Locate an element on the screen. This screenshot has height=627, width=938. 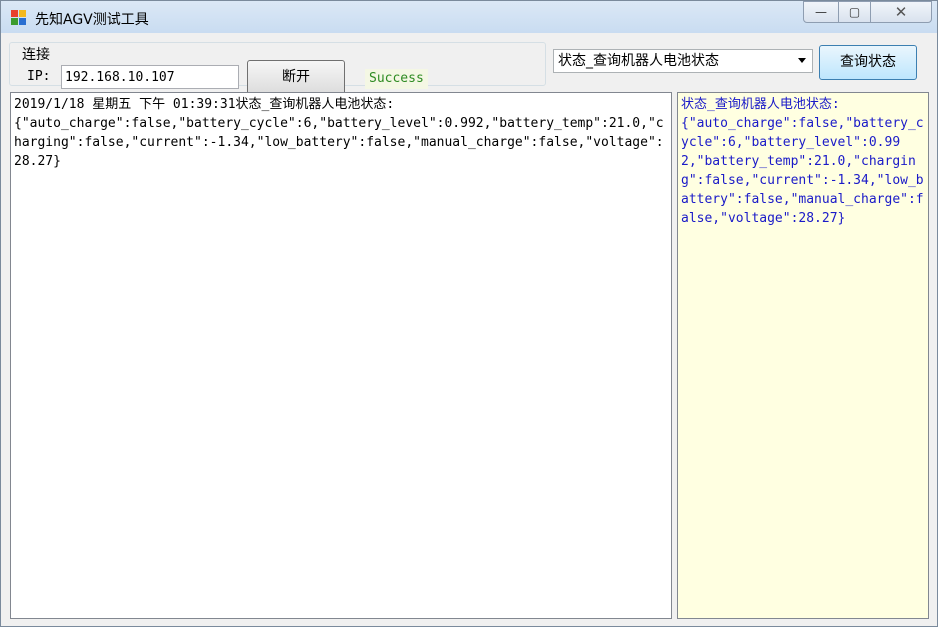
minimize-button: — is located at coordinates (821, 12).